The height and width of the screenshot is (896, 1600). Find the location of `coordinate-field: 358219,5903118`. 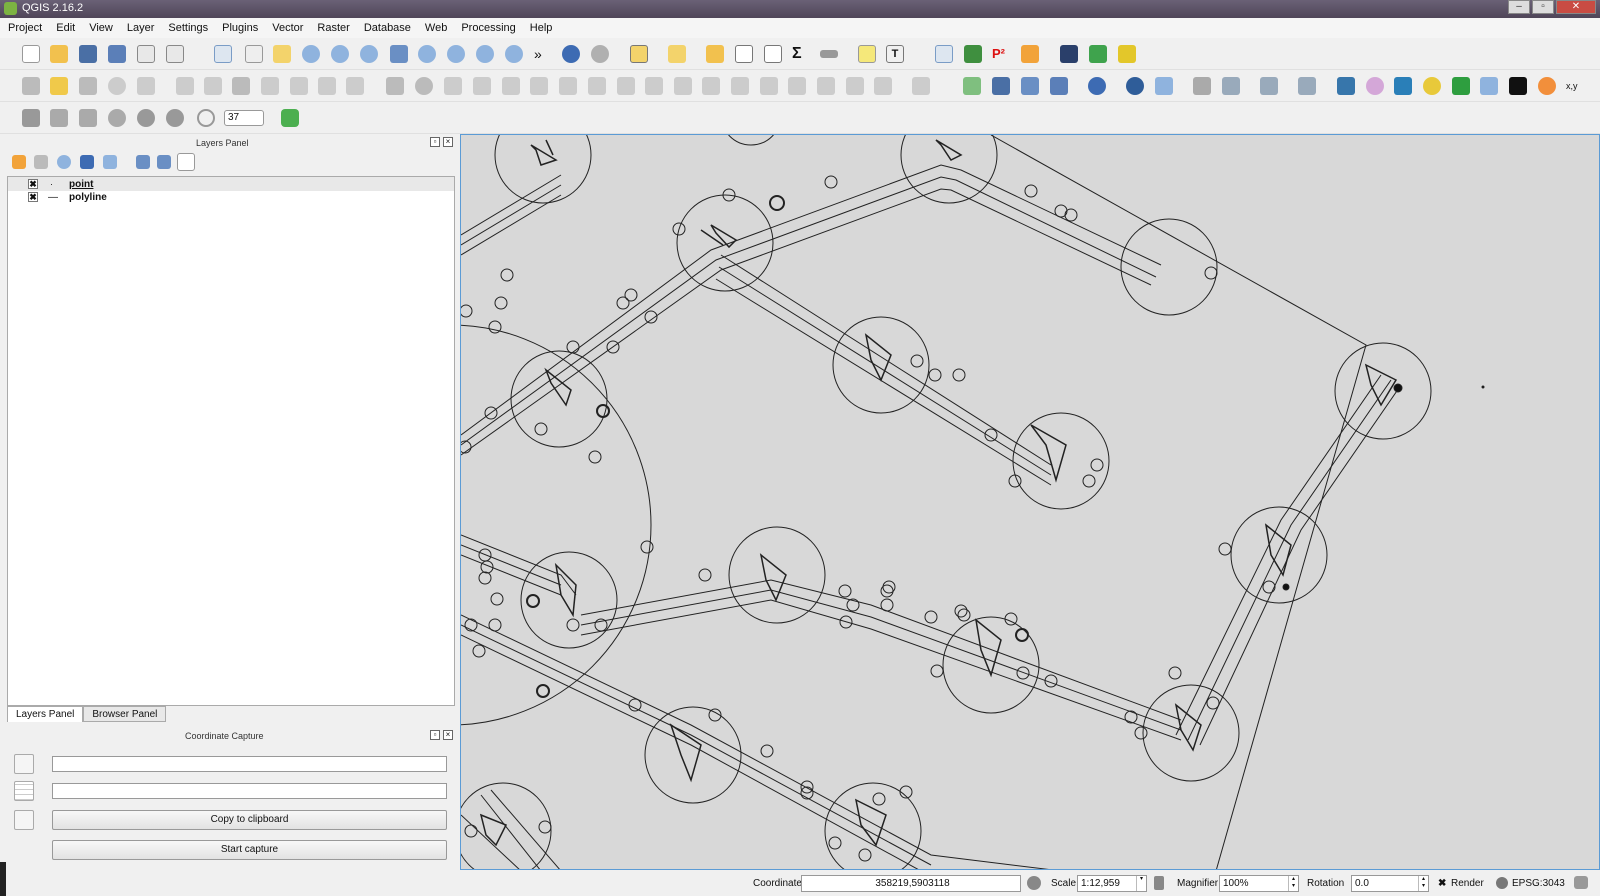

coordinate-field: 358219,5903118 is located at coordinates (911, 883).